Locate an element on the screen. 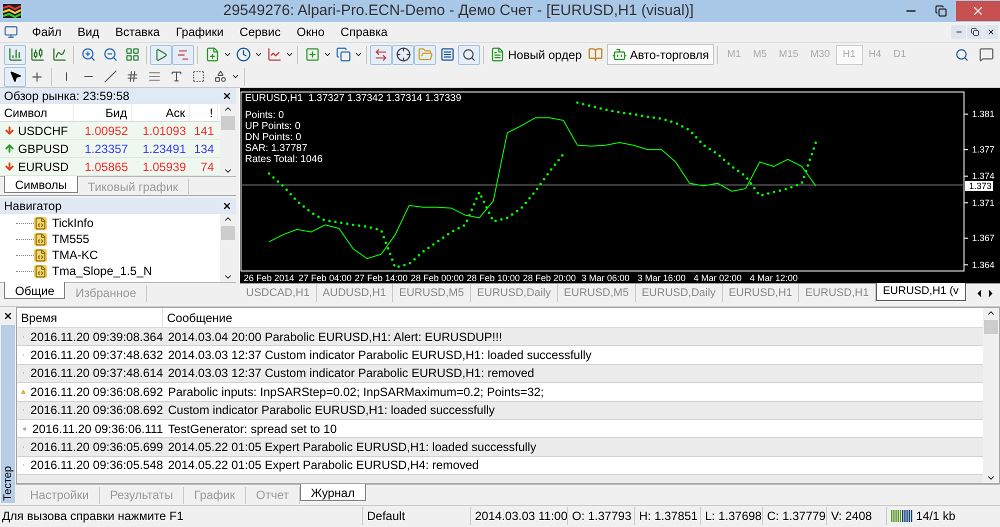 The width and height of the screenshot is (1000, 527). menu-item: Сервис is located at coordinates (260, 32).